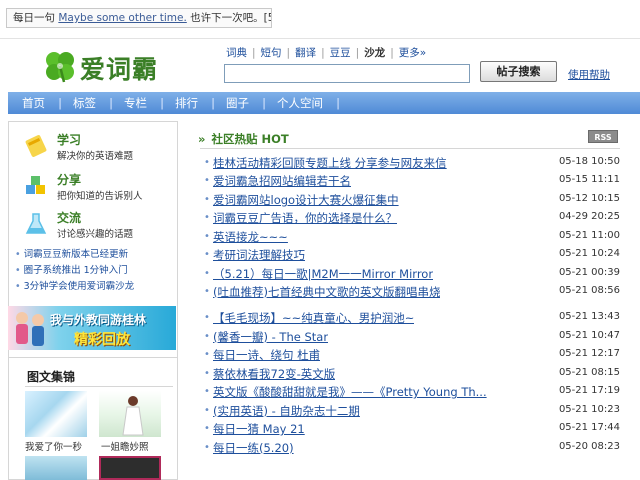 This screenshot has width=640, height=480. I want to click on gallery-caption: 一姐瞻妙照, so click(125, 446).